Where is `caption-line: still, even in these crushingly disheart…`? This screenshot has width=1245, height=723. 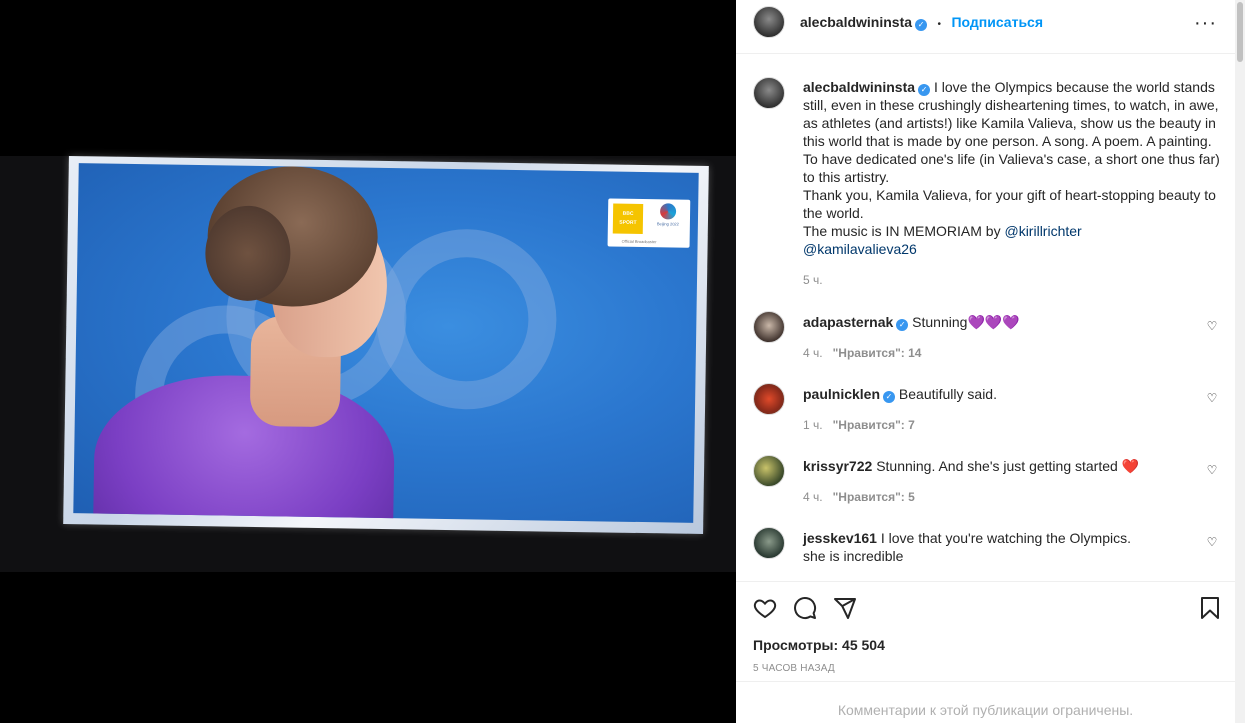
caption-line: still, even in these crushingly disheart… is located at coordinates (1011, 105).